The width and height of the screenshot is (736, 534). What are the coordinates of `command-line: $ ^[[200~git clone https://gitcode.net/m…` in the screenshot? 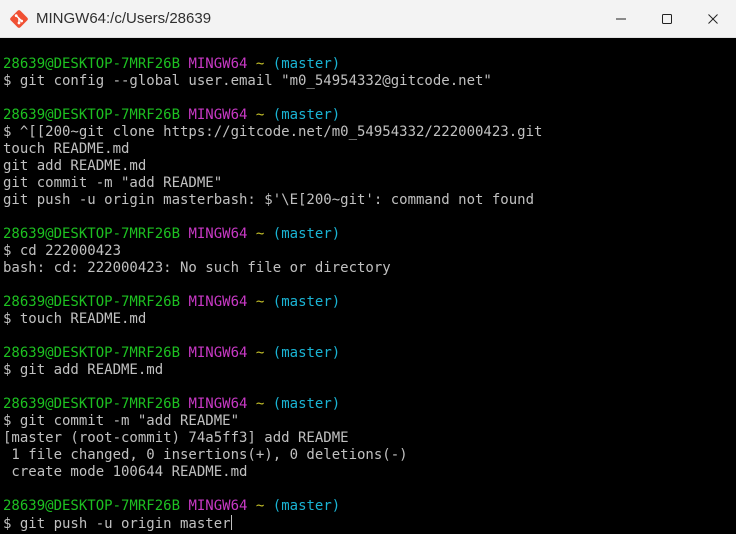 It's located at (273, 132).